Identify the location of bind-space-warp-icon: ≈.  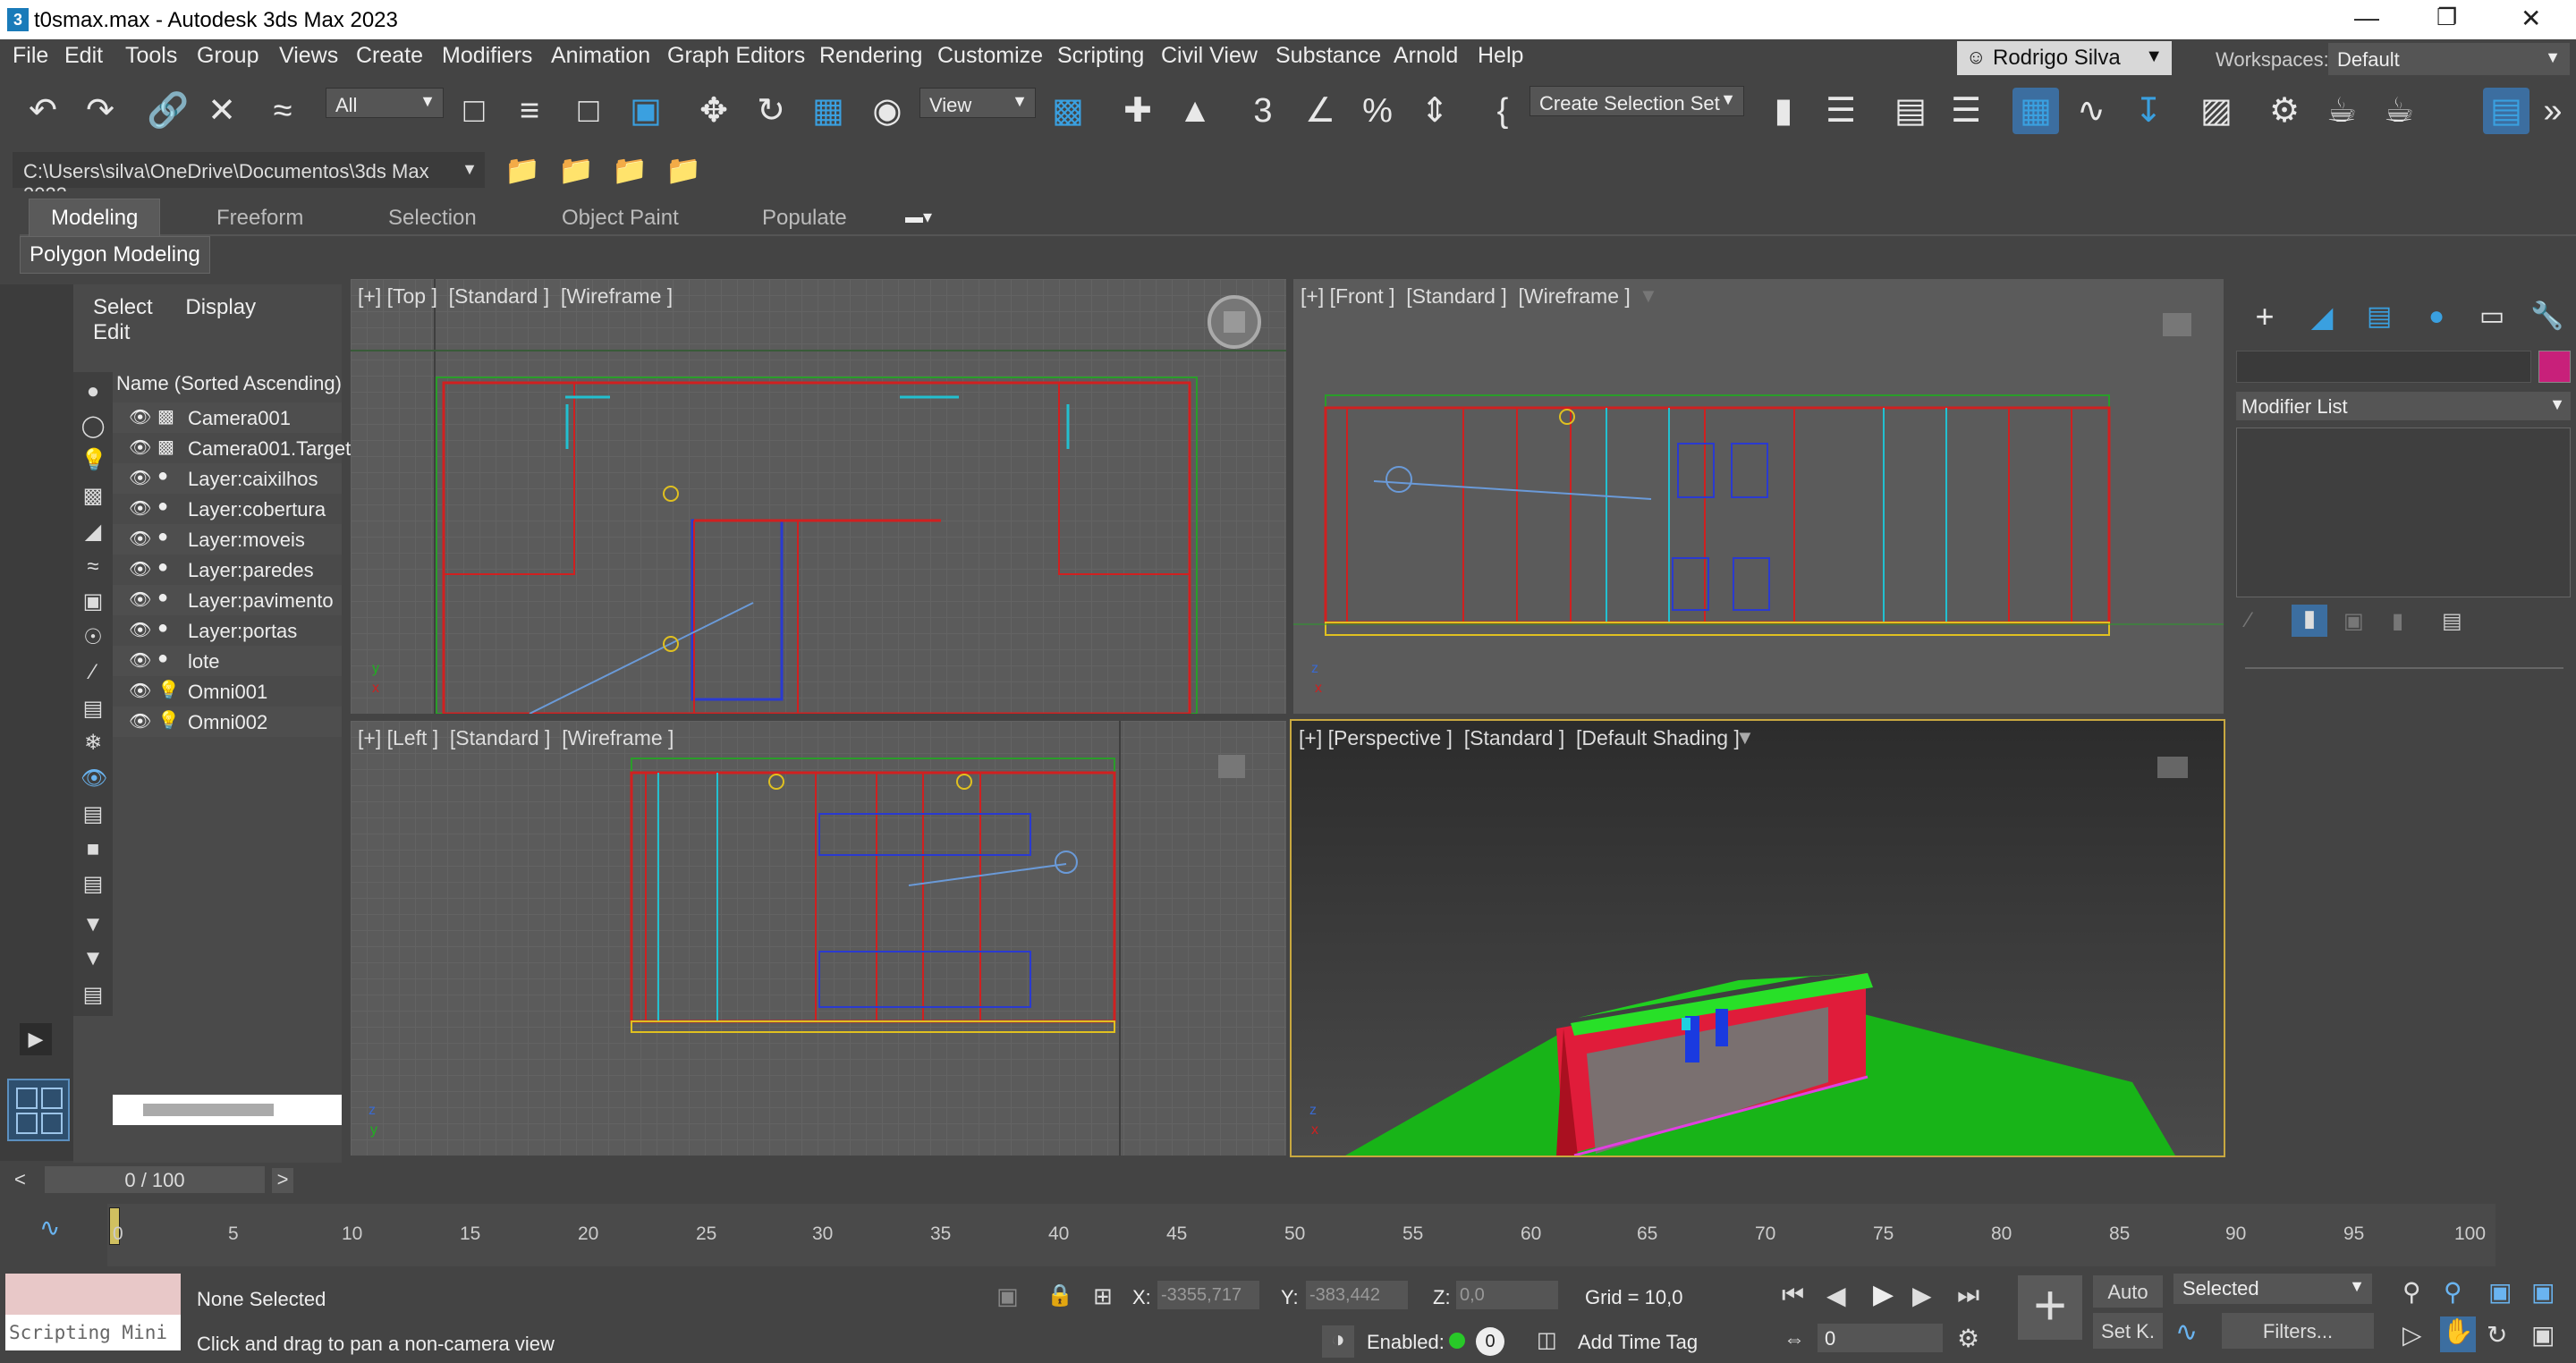
(282, 111).